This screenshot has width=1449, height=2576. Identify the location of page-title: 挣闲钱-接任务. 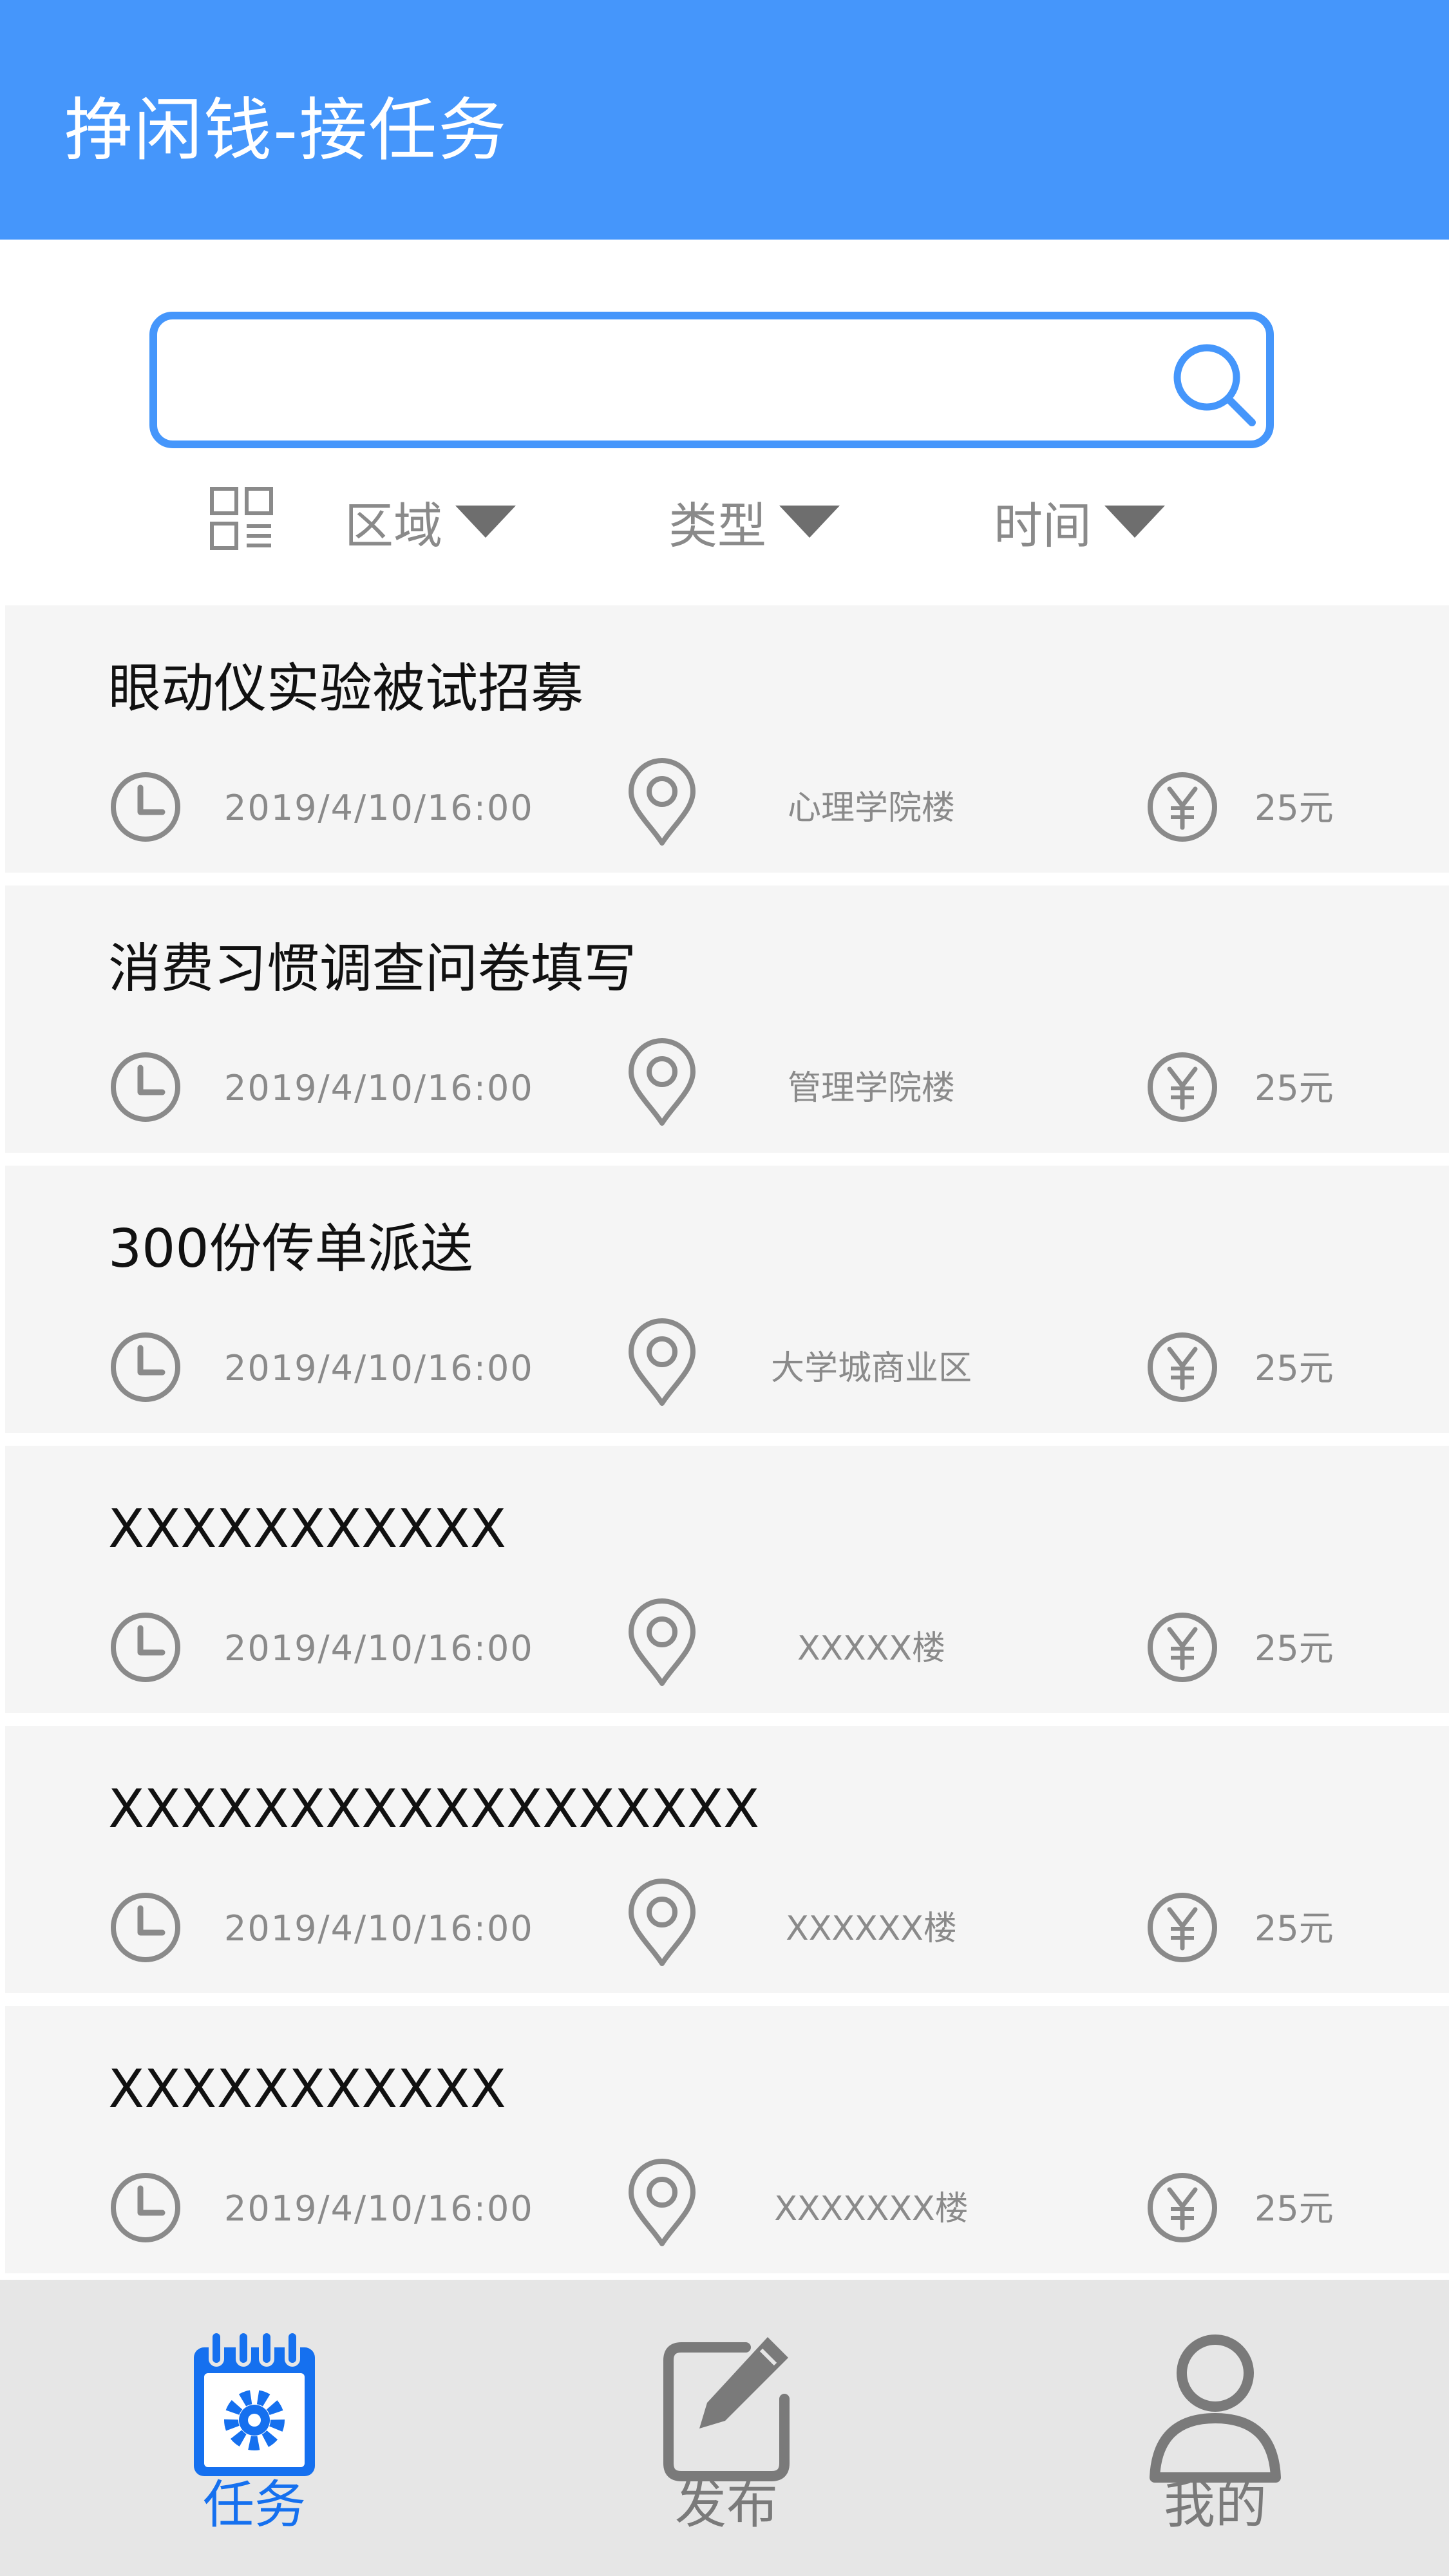
(286, 130).